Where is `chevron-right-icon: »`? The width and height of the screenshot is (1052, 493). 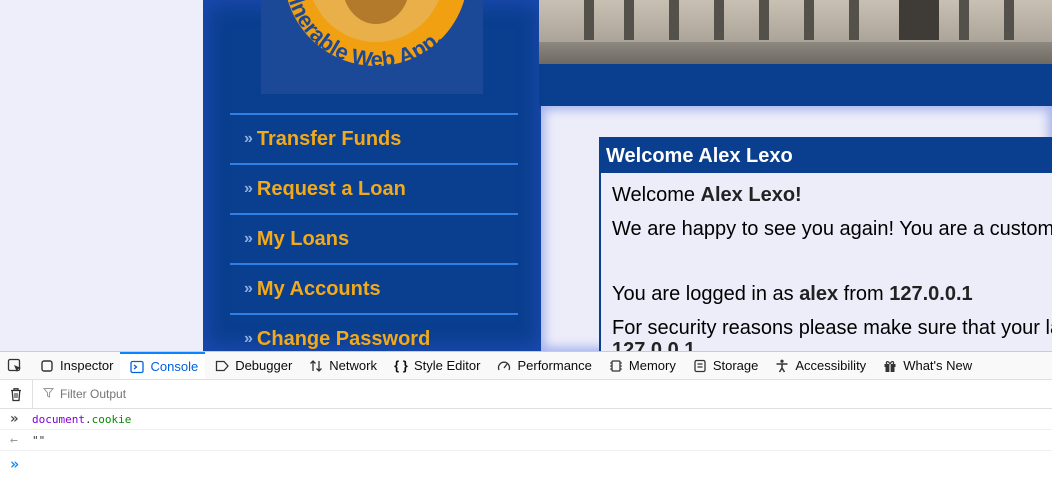 chevron-right-icon: » is located at coordinates (14, 419).